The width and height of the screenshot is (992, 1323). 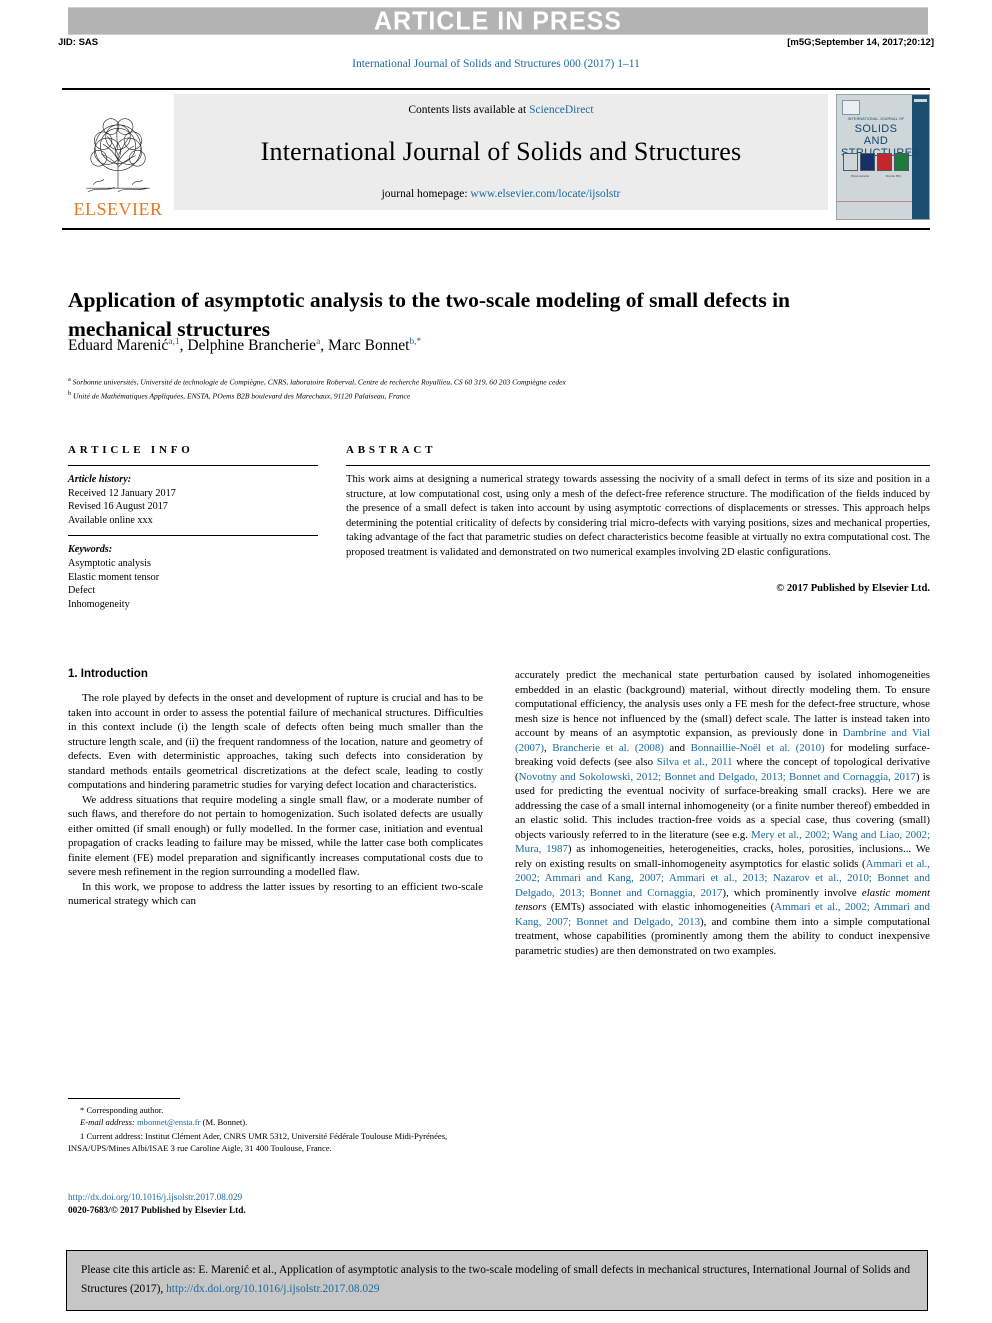 I want to click on citation-reference-link: Silva et al., 2011, so click(x=695, y=762).